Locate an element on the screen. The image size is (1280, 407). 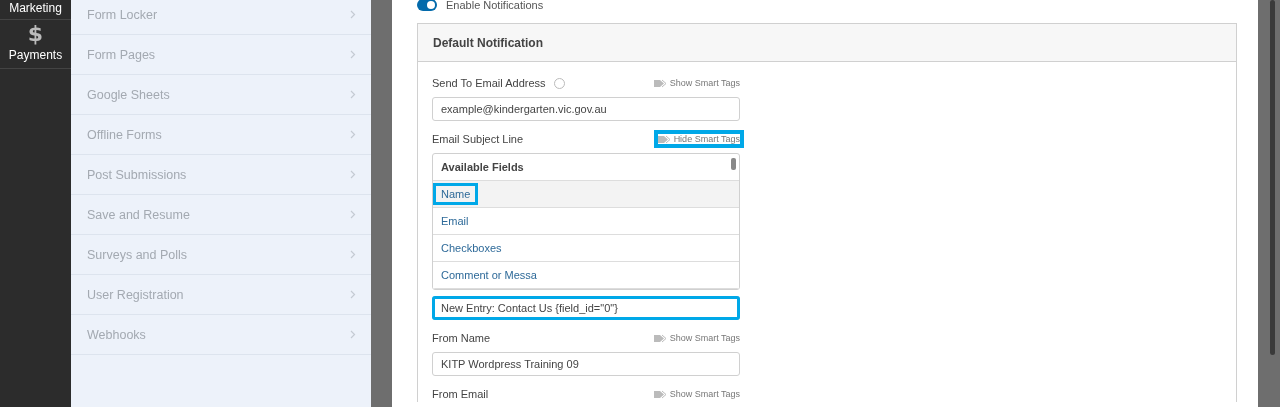
section-header: Default Notification is located at coordinates (827, 43).